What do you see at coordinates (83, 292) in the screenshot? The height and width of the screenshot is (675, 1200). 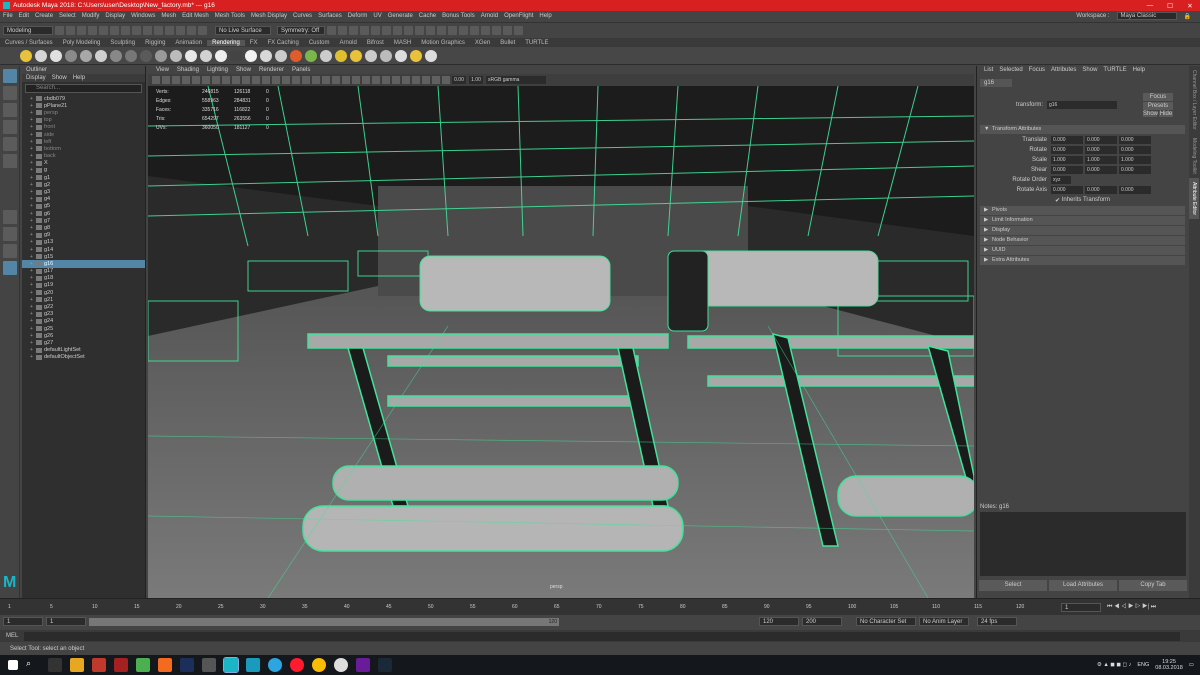 I see `outliner-item: + g20` at bounding box center [83, 292].